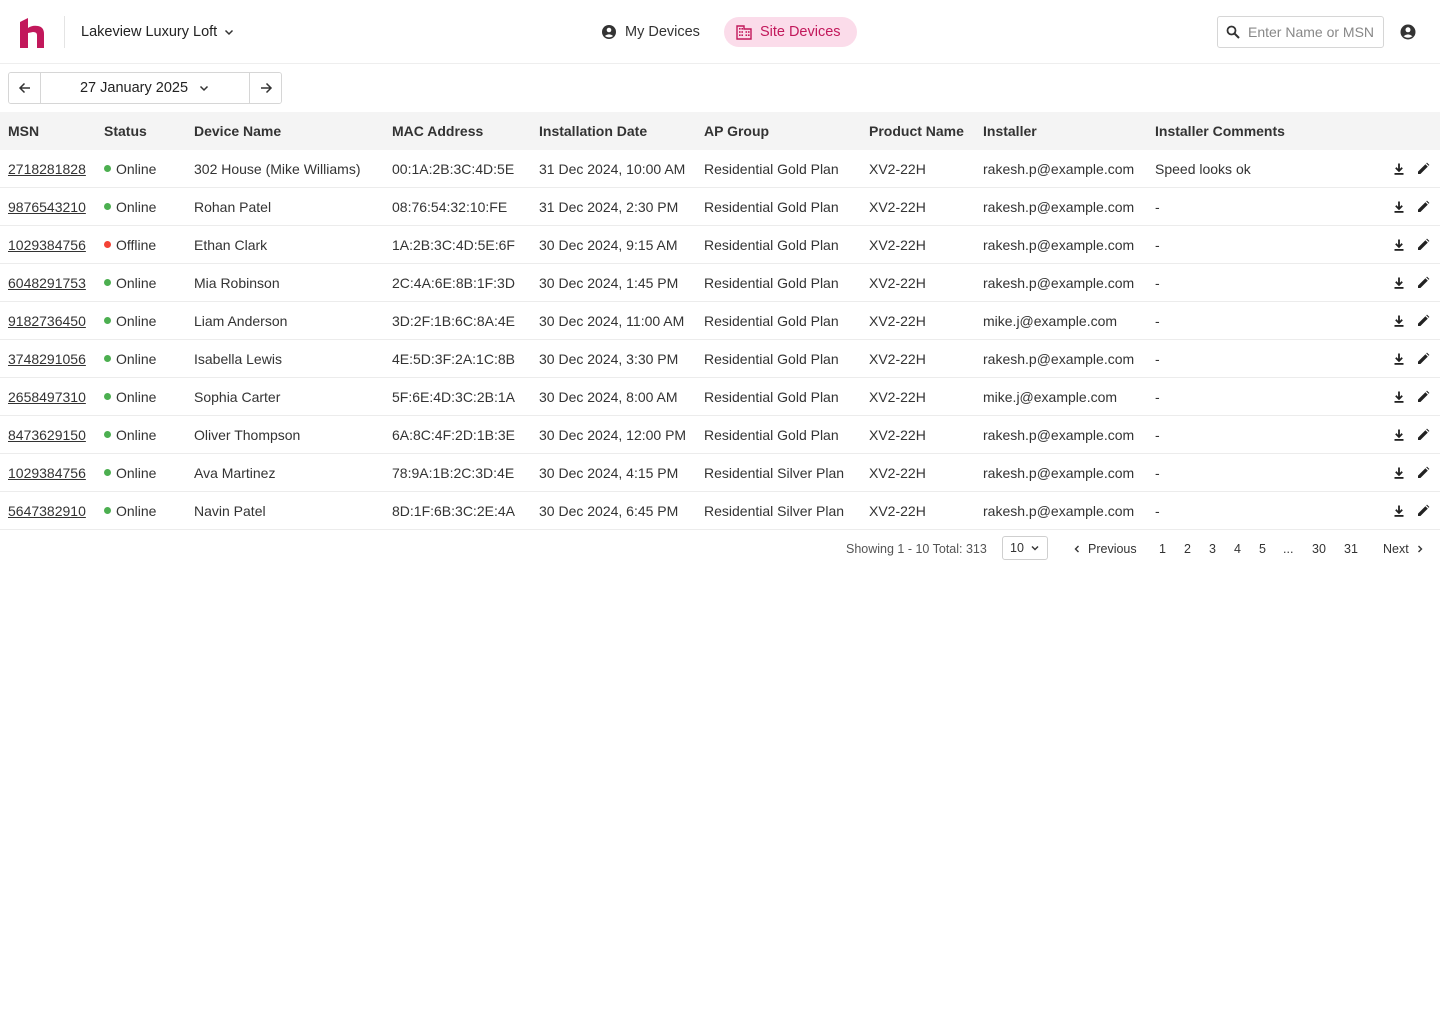  Describe the element at coordinates (1212, 549) in the screenshot. I see `page-3: 3` at that location.